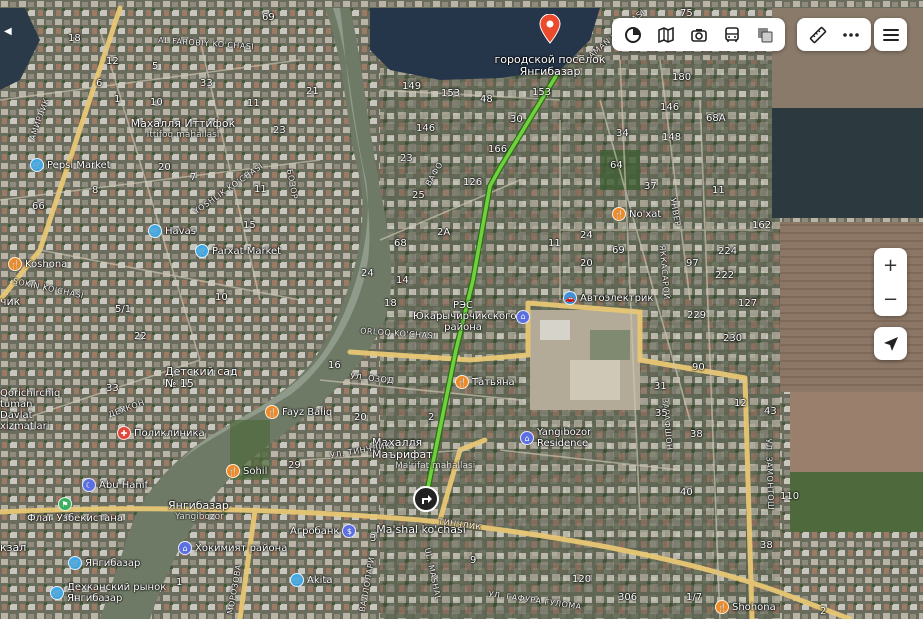 This screenshot has width=923, height=619. I want to click on poi-noxat: 🍴 No'xat, so click(636, 214).